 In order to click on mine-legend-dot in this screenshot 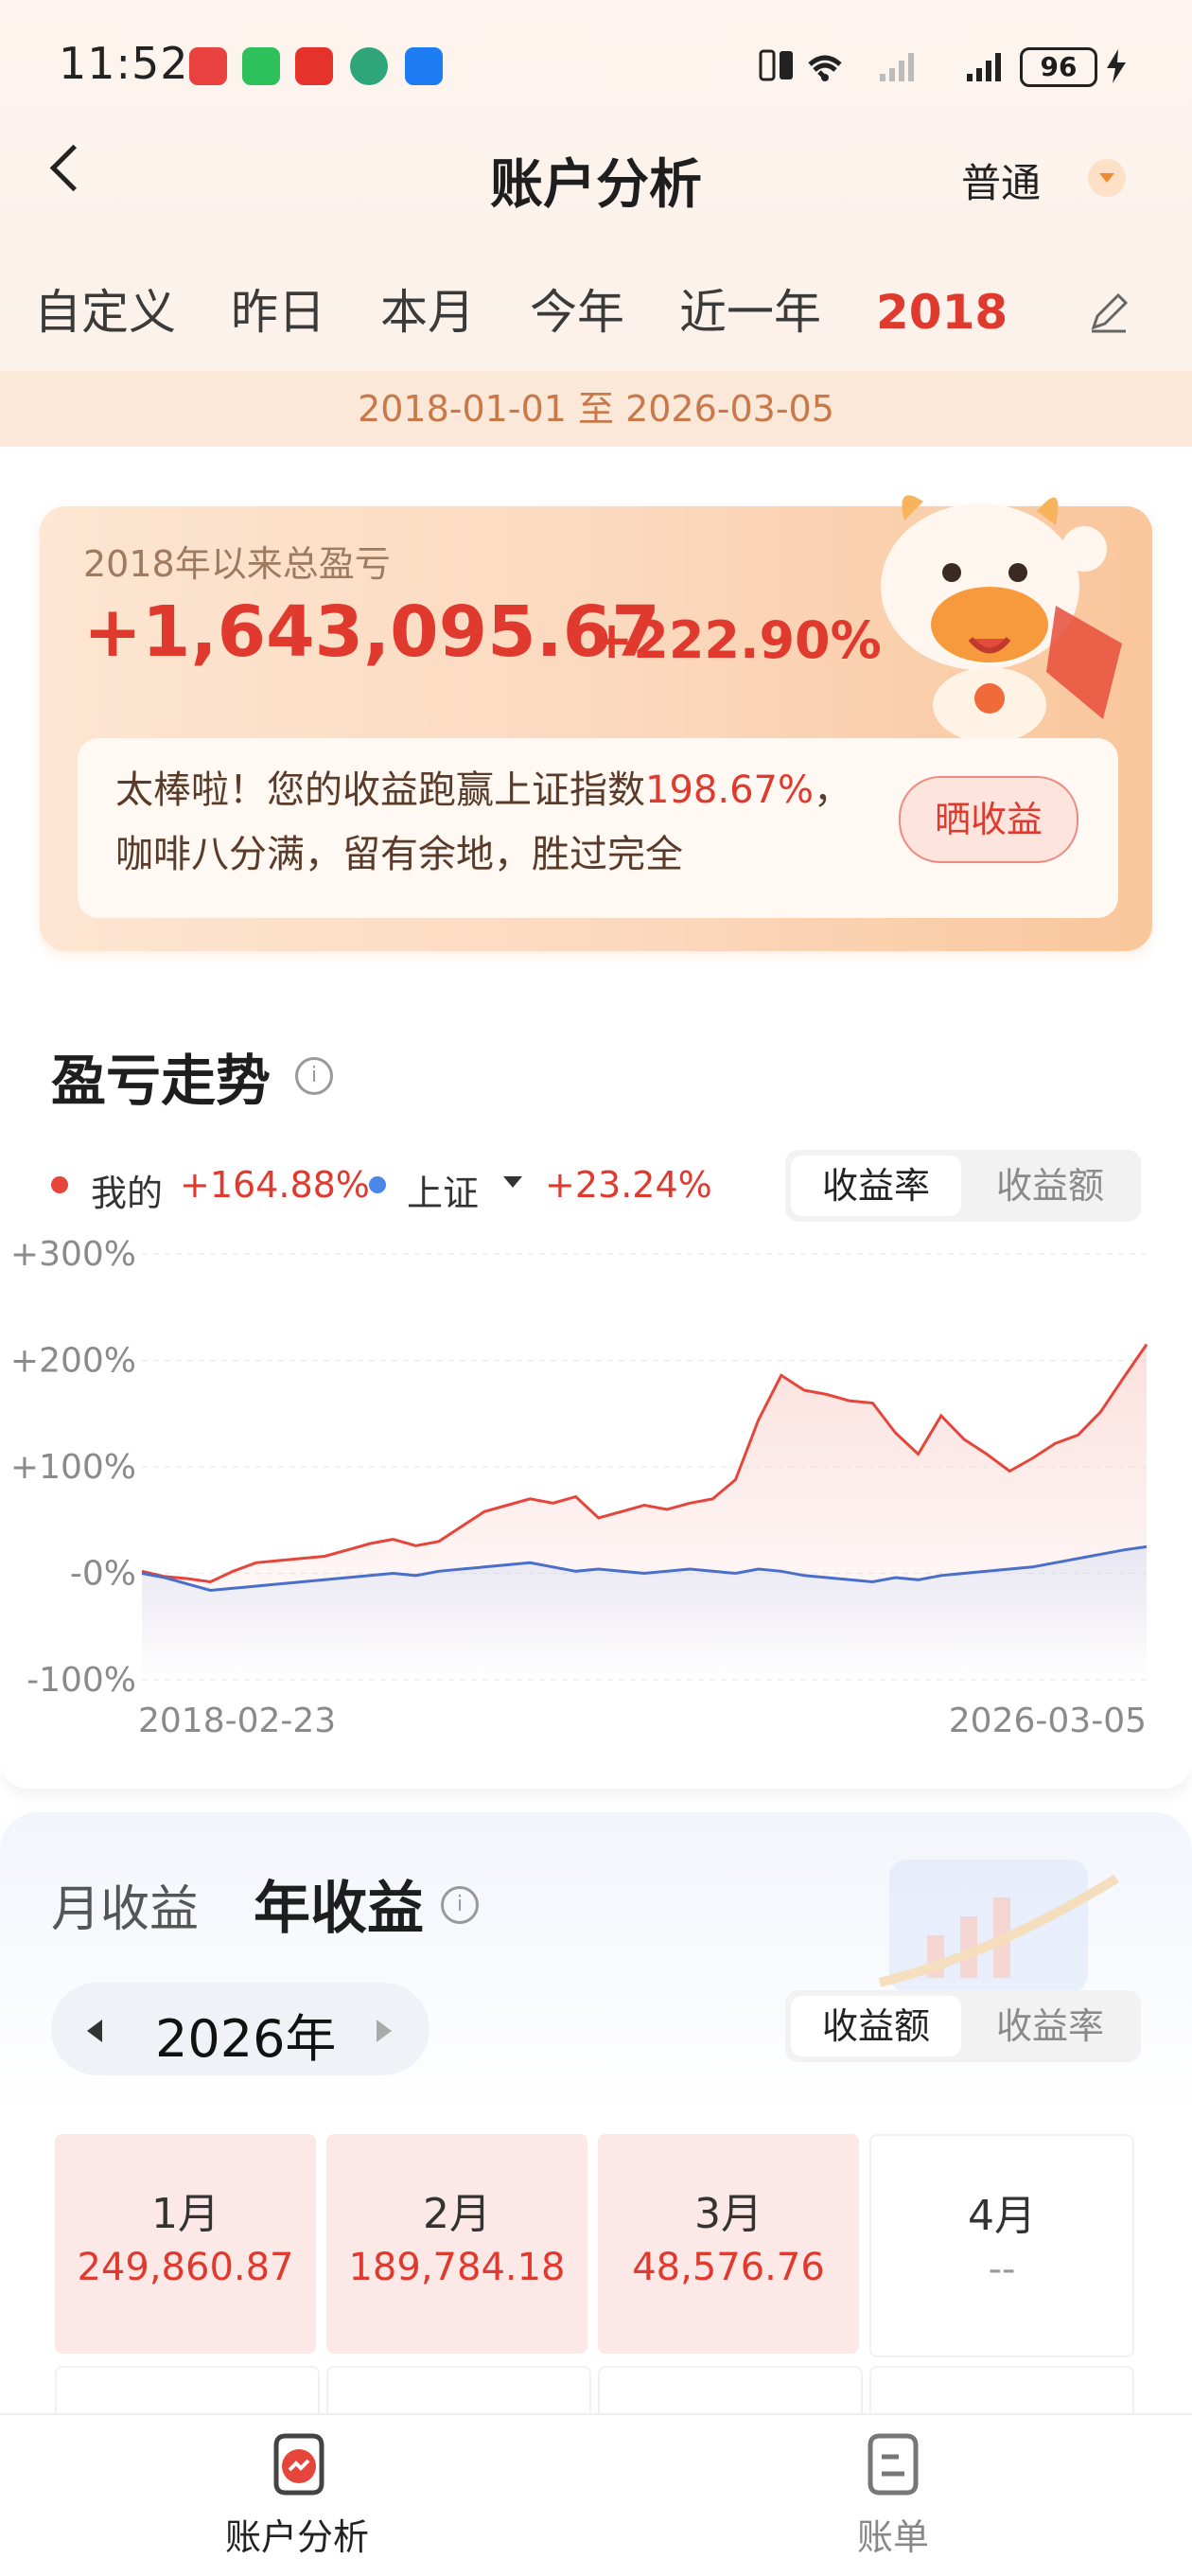, I will do `click(59, 1184)`.